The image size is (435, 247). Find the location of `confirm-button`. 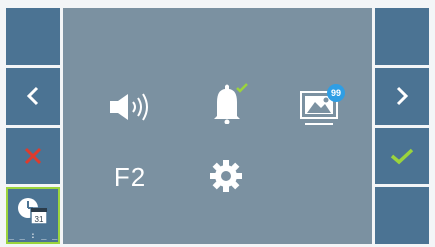

confirm-button is located at coordinates (402, 156).